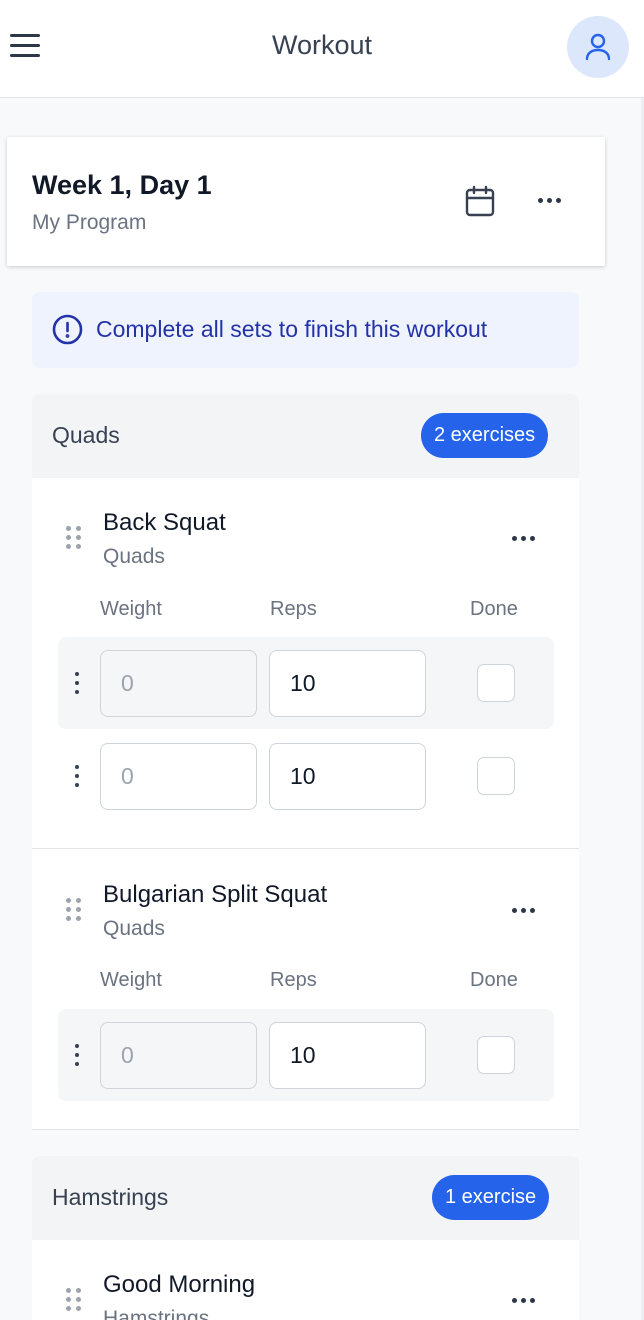  I want to click on muscle-group-name: Hamstrings, so click(110, 1197).